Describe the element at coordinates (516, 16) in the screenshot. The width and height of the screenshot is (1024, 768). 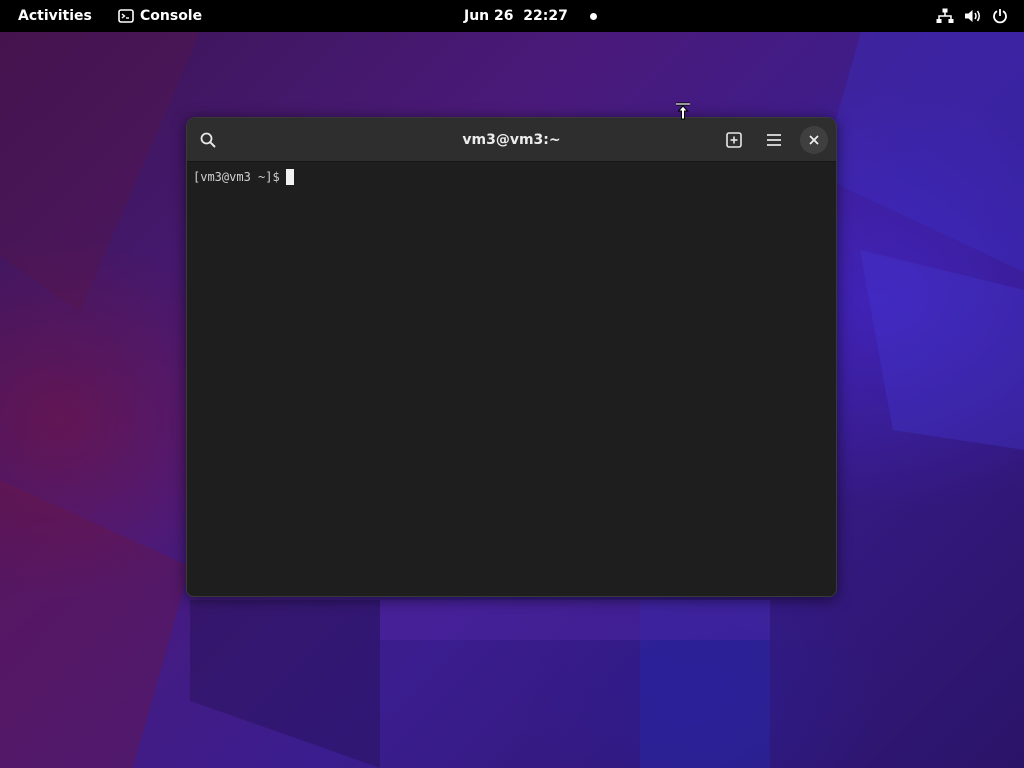
I see `clock-text: Jun 26 22:27` at that location.